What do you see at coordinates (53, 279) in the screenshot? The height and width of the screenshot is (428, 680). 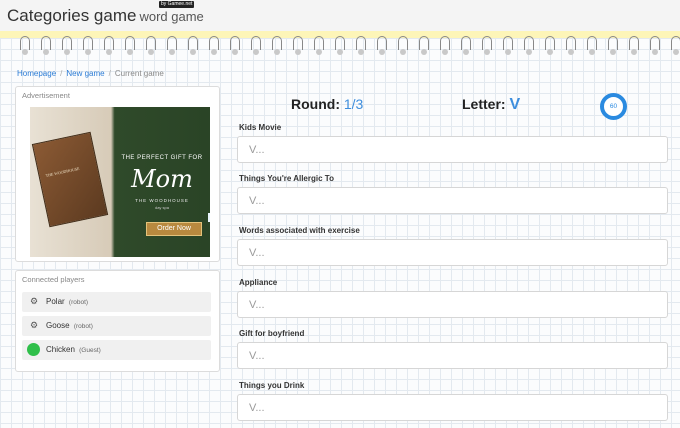 I see `connected-players-title: Connected players` at bounding box center [53, 279].